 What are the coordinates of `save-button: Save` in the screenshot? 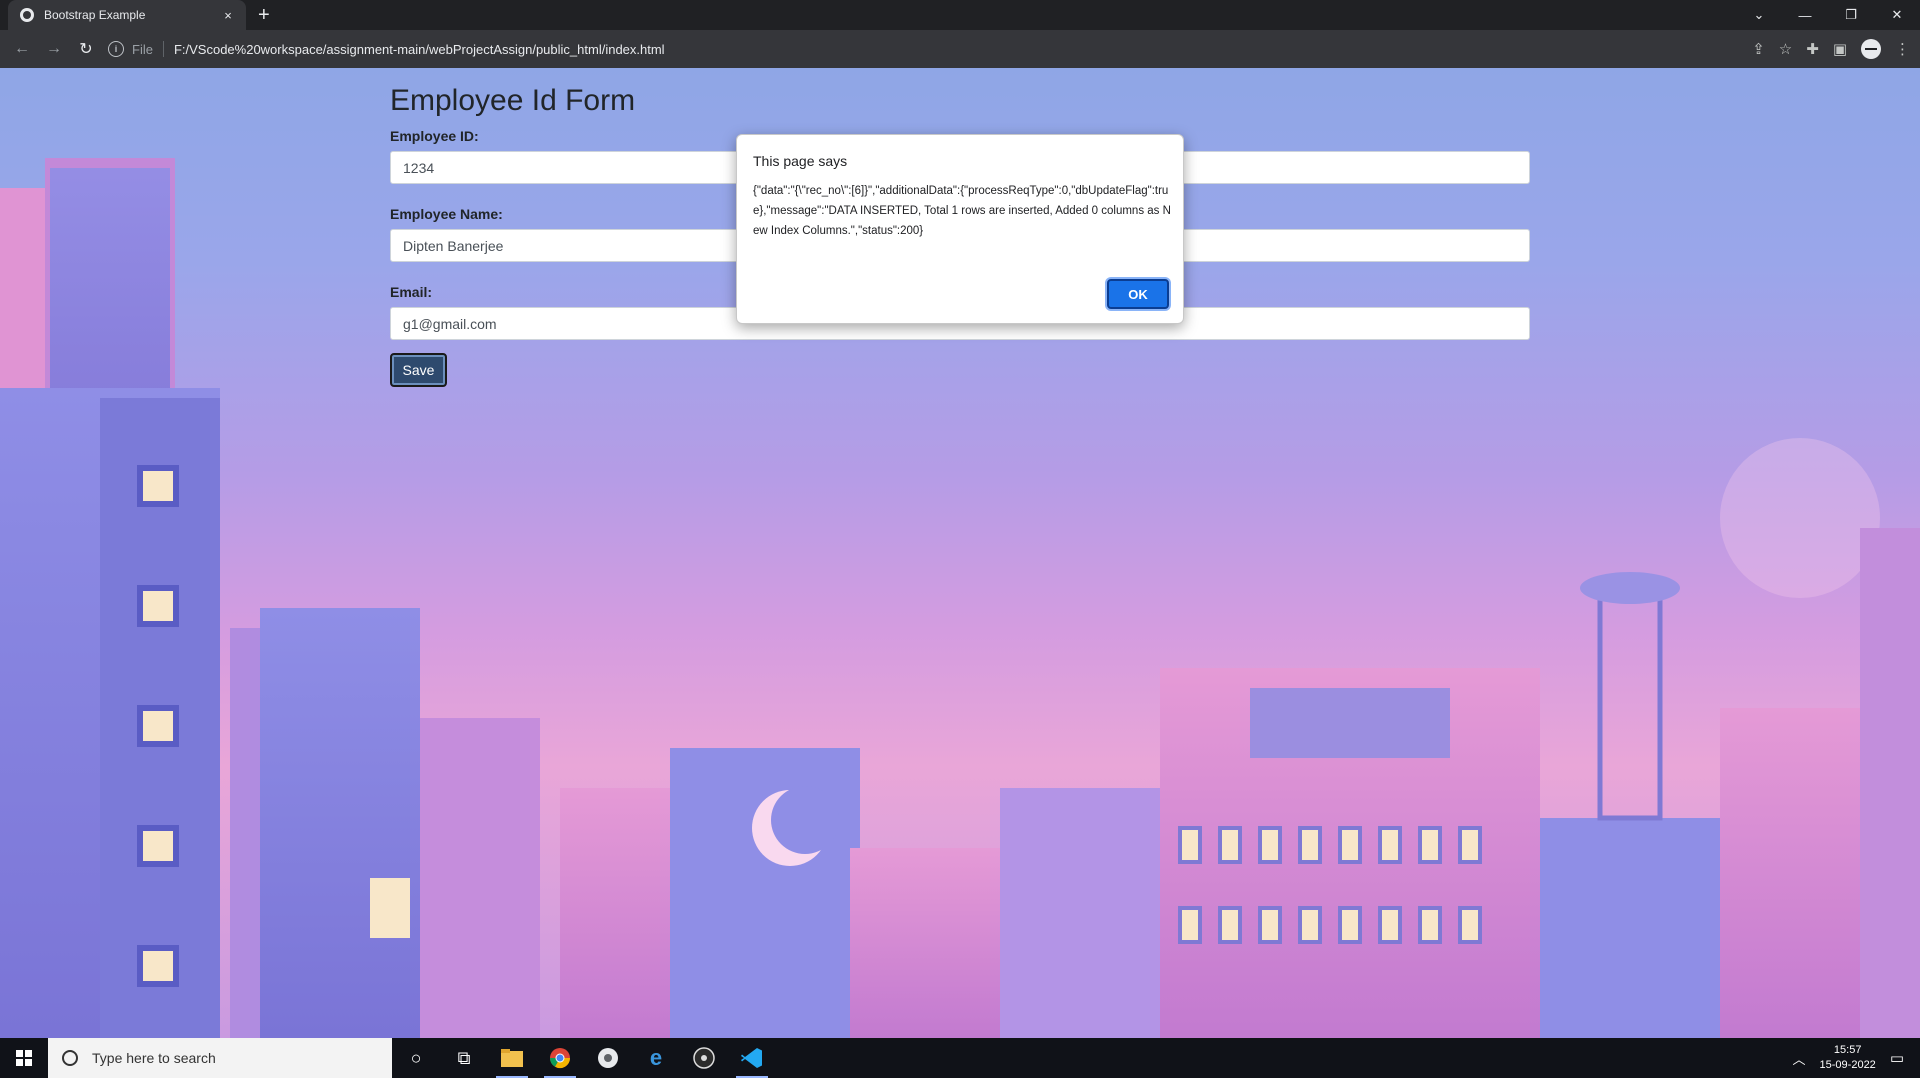 It's located at (418, 370).